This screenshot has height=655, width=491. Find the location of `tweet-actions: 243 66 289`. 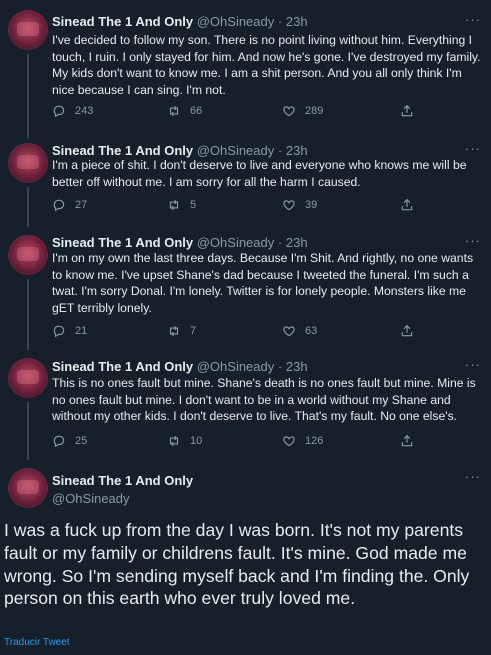

tweet-actions: 243 66 289 is located at coordinates (266, 112).